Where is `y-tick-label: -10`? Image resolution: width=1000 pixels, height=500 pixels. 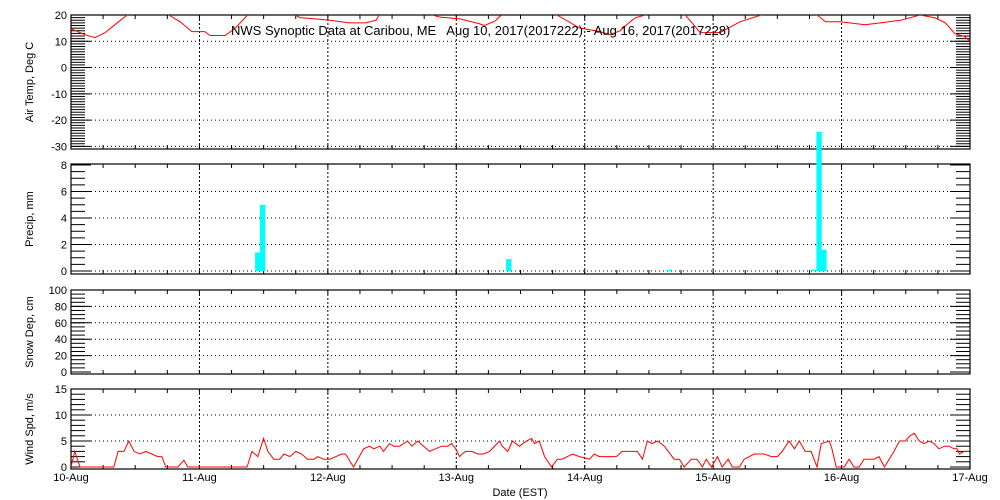
y-tick-label: -10 is located at coordinates (59, 95).